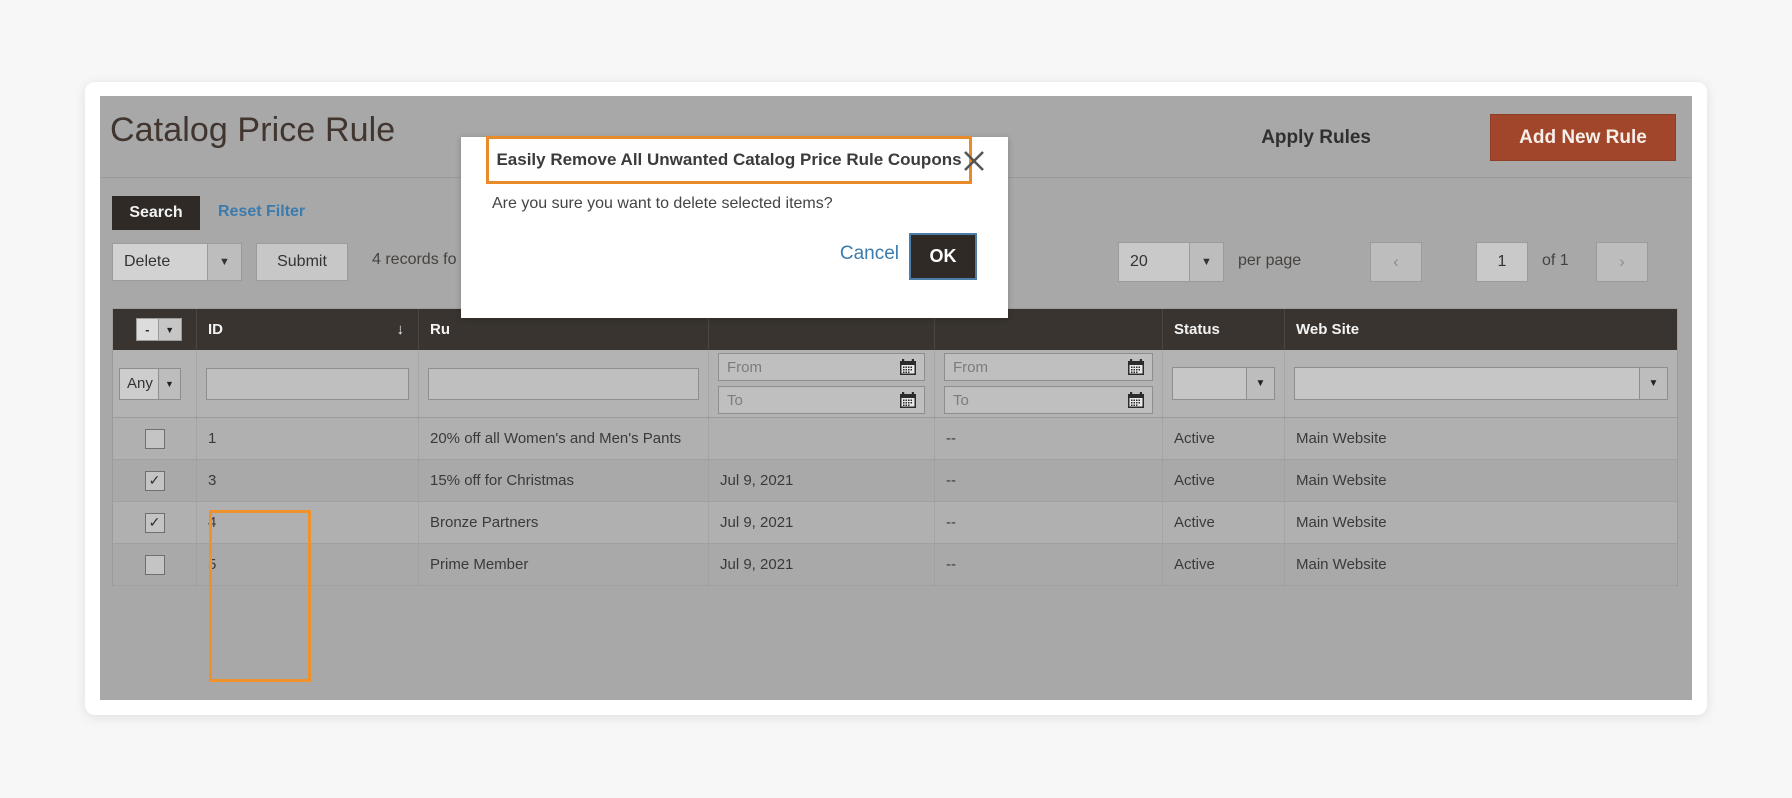  What do you see at coordinates (440, 329) in the screenshot?
I see `grid-header-rule-label: Ru` at bounding box center [440, 329].